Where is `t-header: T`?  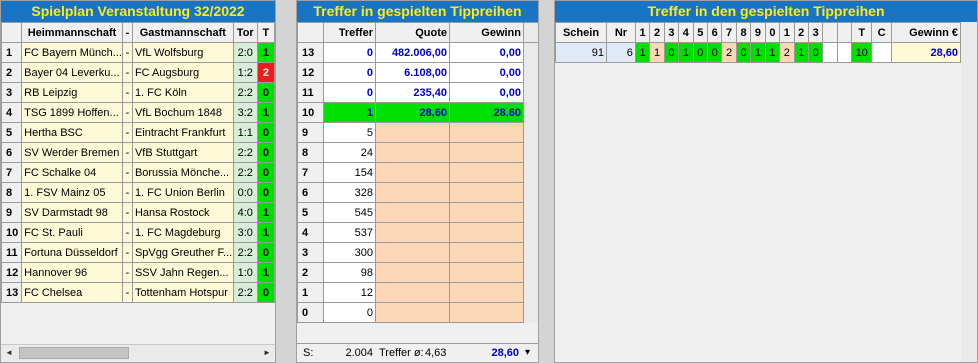 t-header: T is located at coordinates (862, 32).